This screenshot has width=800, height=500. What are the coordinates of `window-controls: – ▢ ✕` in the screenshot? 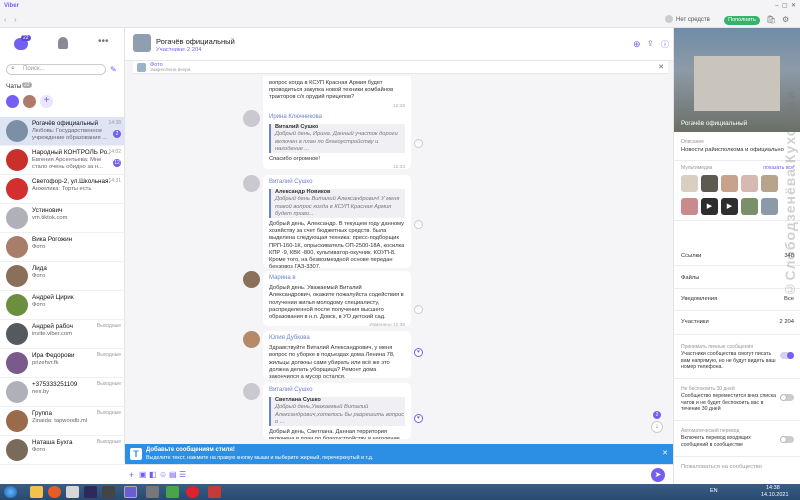 It's located at (785, 5).